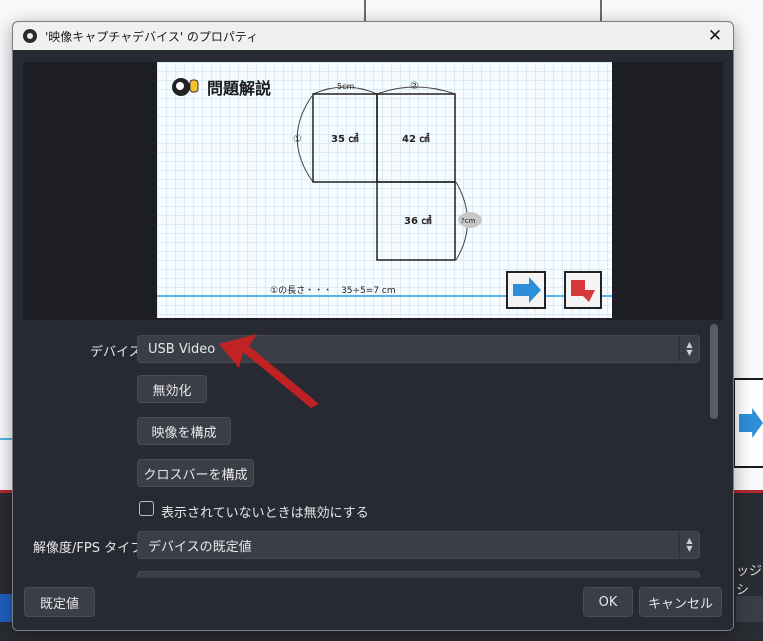 This screenshot has width=763, height=641. What do you see at coordinates (714, 371) in the screenshot?
I see `scrollbar-thumb` at bounding box center [714, 371].